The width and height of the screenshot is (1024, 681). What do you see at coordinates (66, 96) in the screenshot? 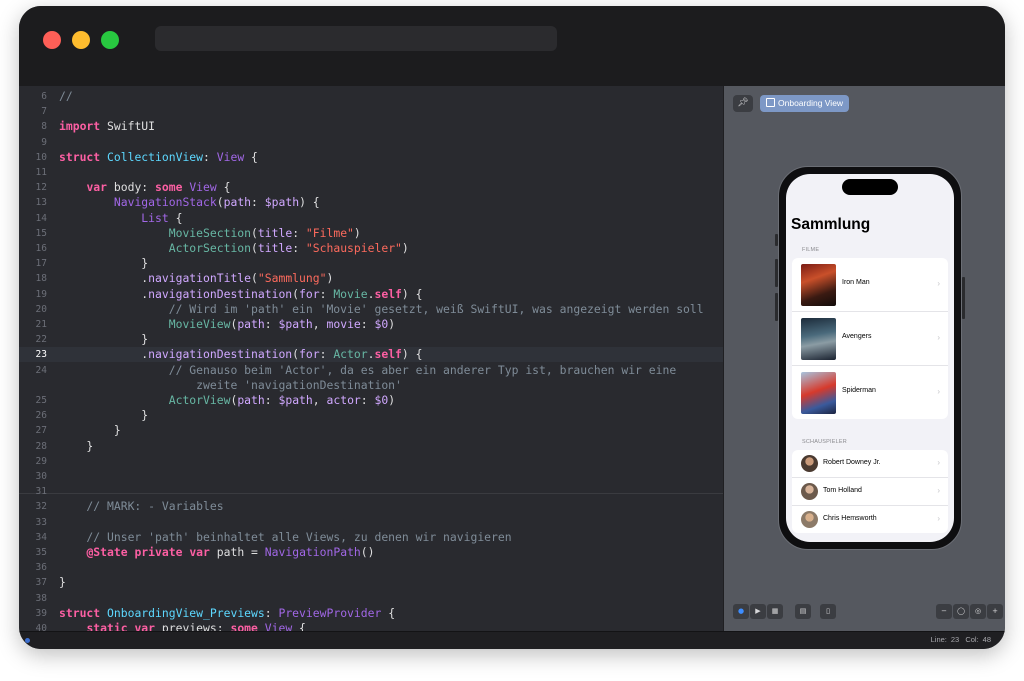
I see `code-token: //` at bounding box center [66, 96].